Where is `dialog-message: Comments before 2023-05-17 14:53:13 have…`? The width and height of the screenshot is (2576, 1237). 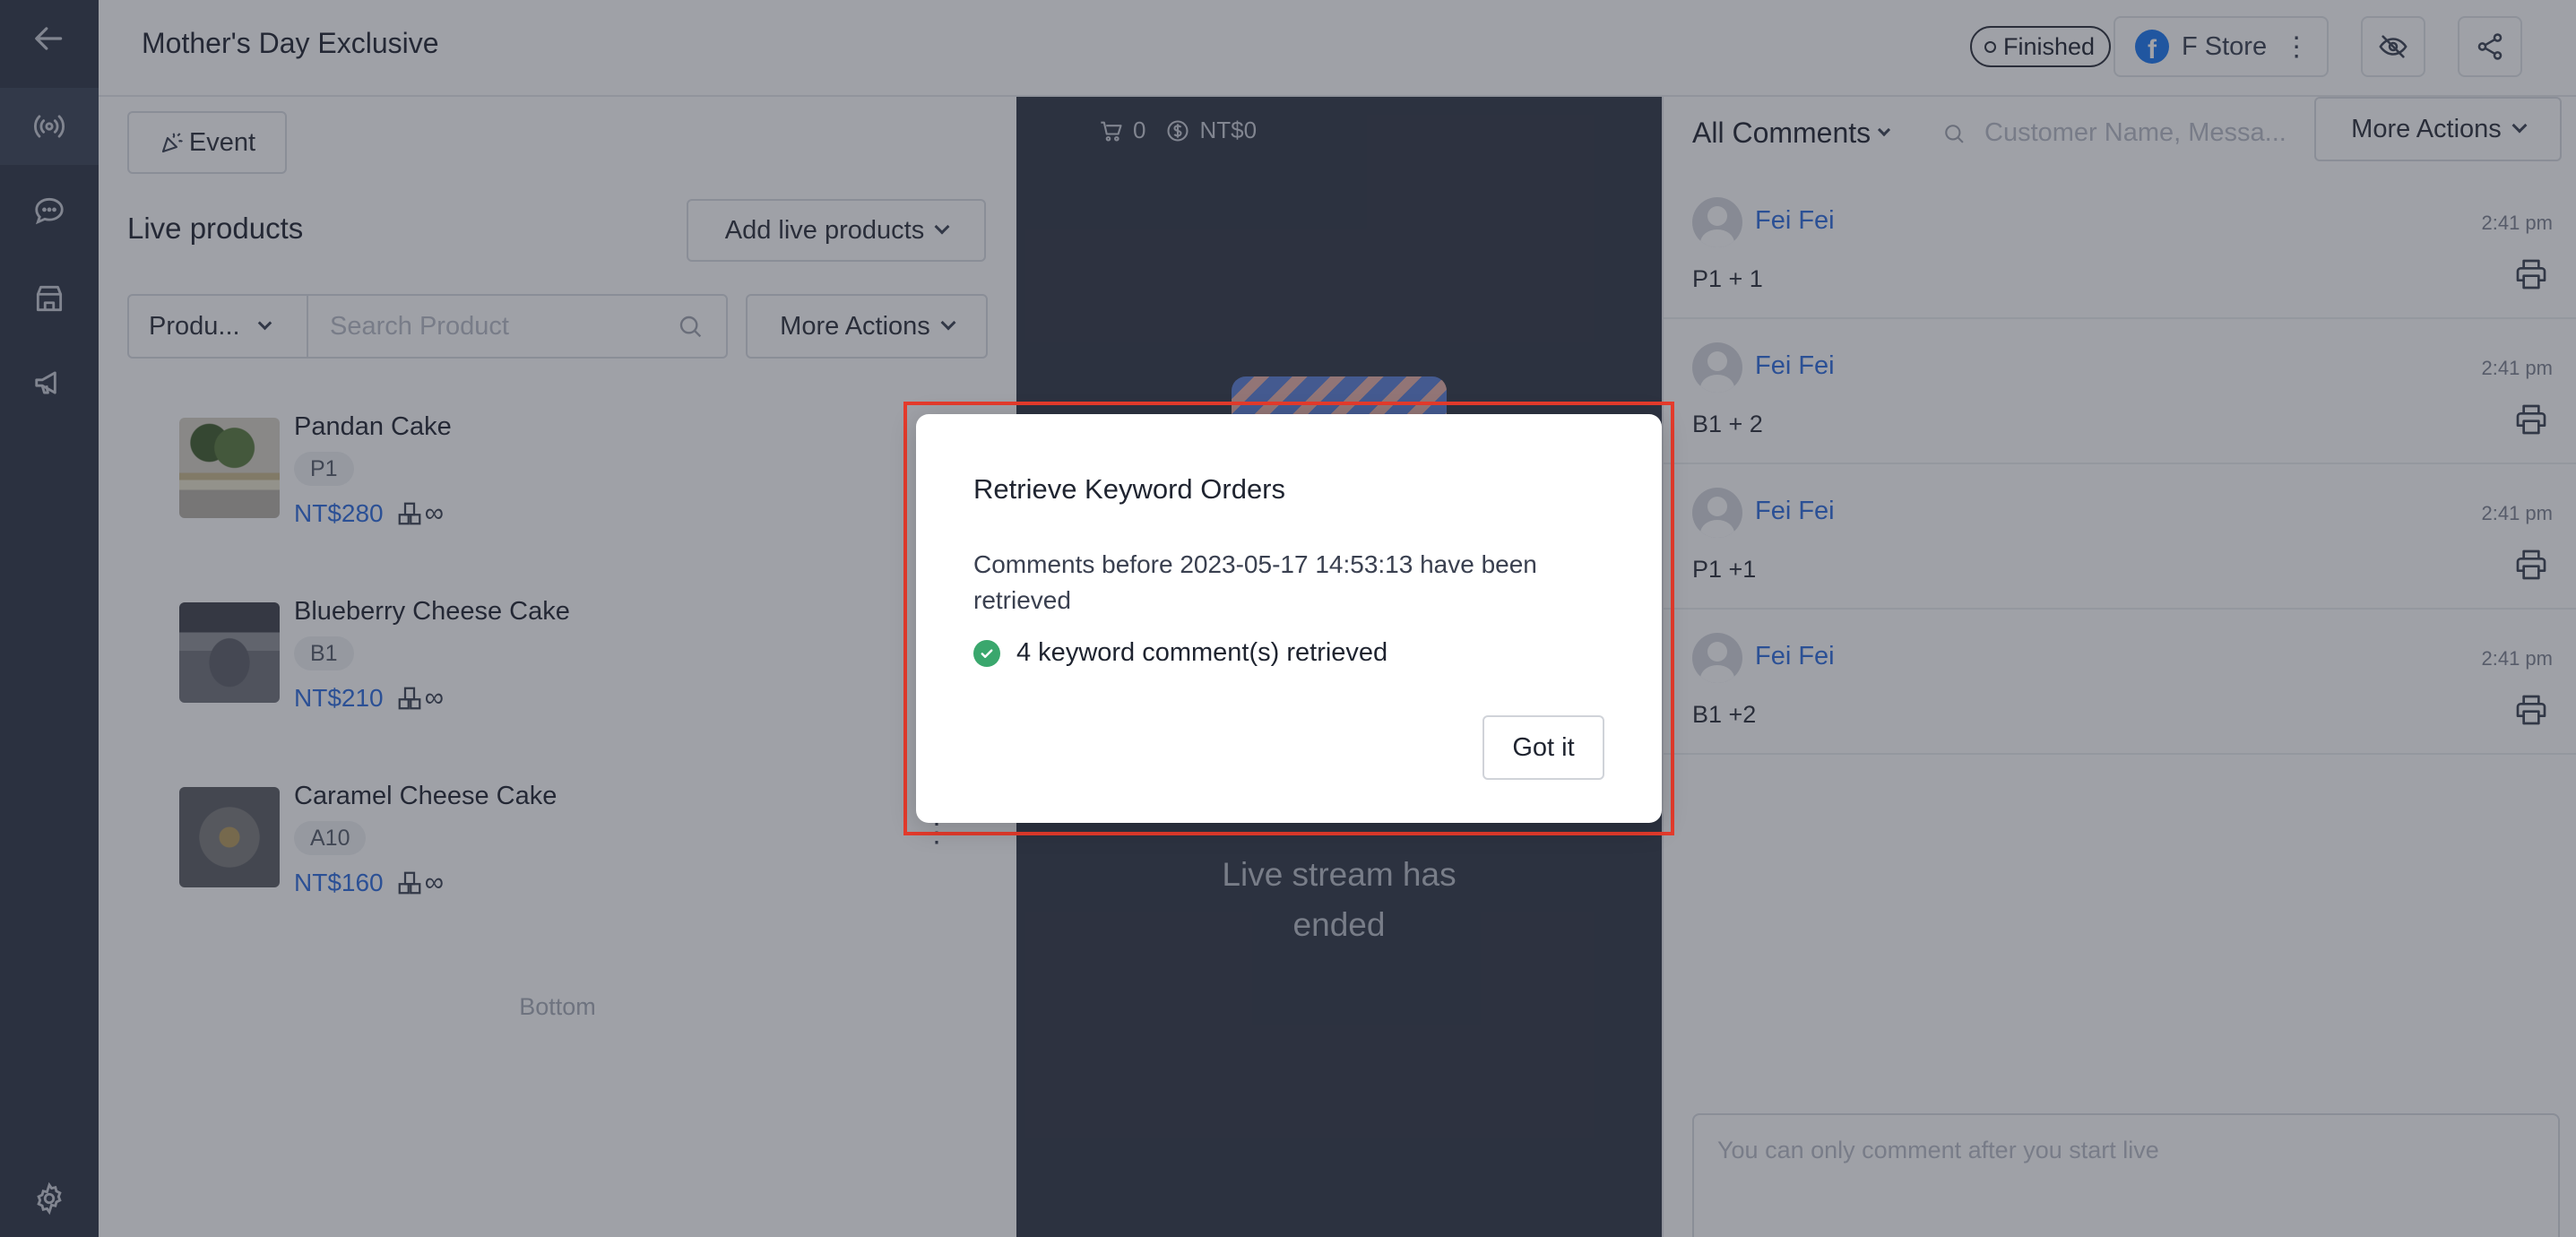 dialog-message: Comments before 2023-05-17 14:53:13 have… is located at coordinates (1255, 582).